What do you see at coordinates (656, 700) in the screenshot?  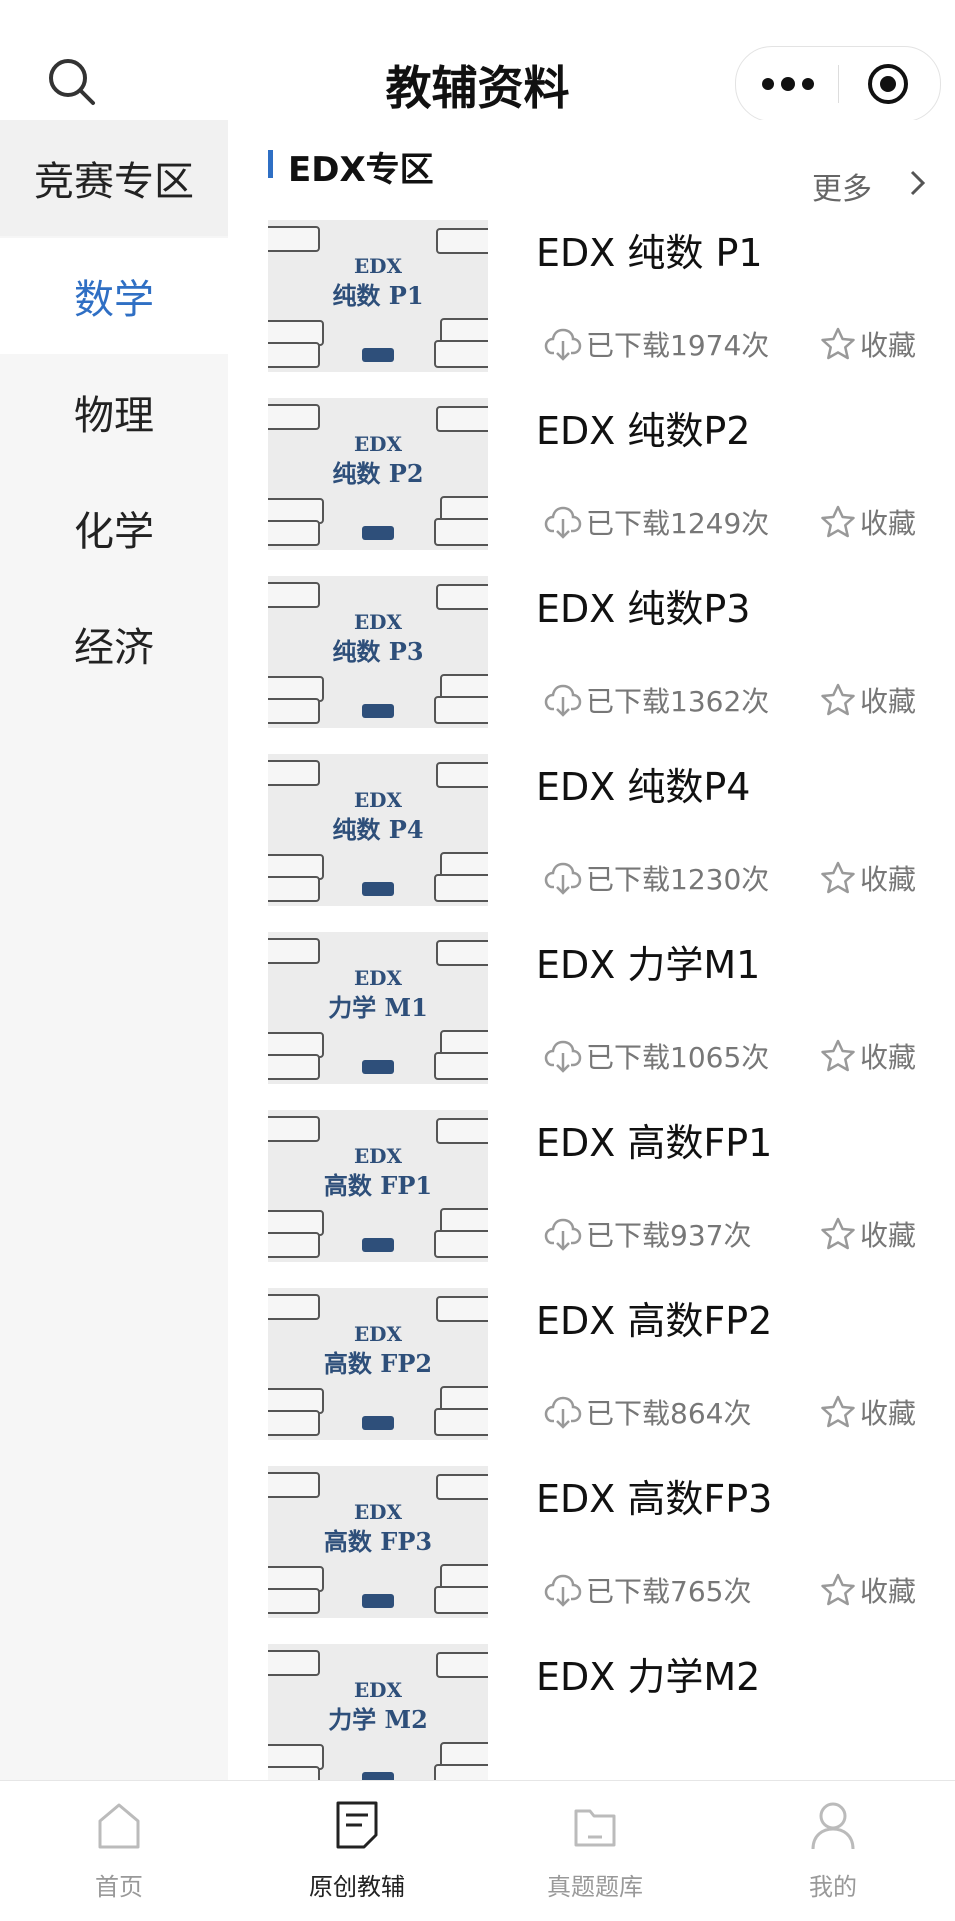 I see `download-count: 已下载1362次` at bounding box center [656, 700].